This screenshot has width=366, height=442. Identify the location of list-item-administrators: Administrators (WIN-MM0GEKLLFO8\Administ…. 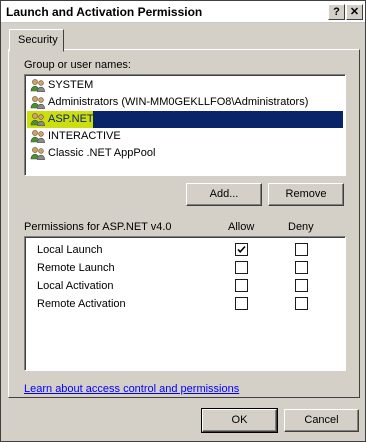
(185, 102).